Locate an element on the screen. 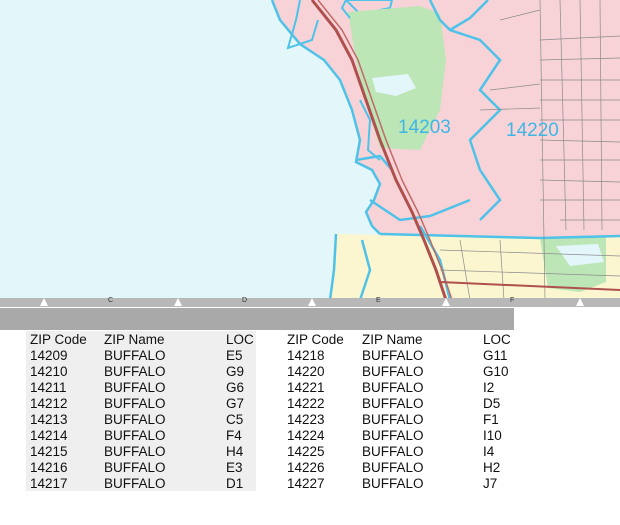 The width and height of the screenshot is (620, 525). zip-code: 14217 is located at coordinates (49, 483).